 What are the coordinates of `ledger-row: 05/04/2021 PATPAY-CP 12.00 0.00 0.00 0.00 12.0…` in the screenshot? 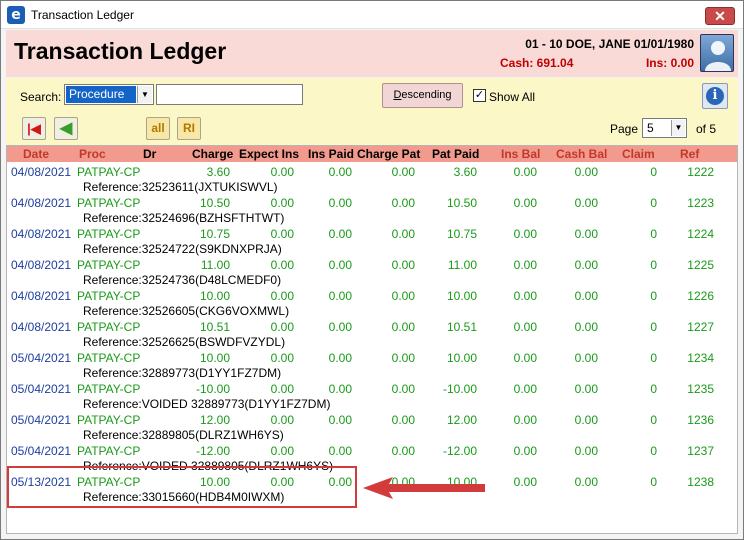 It's located at (372, 427).